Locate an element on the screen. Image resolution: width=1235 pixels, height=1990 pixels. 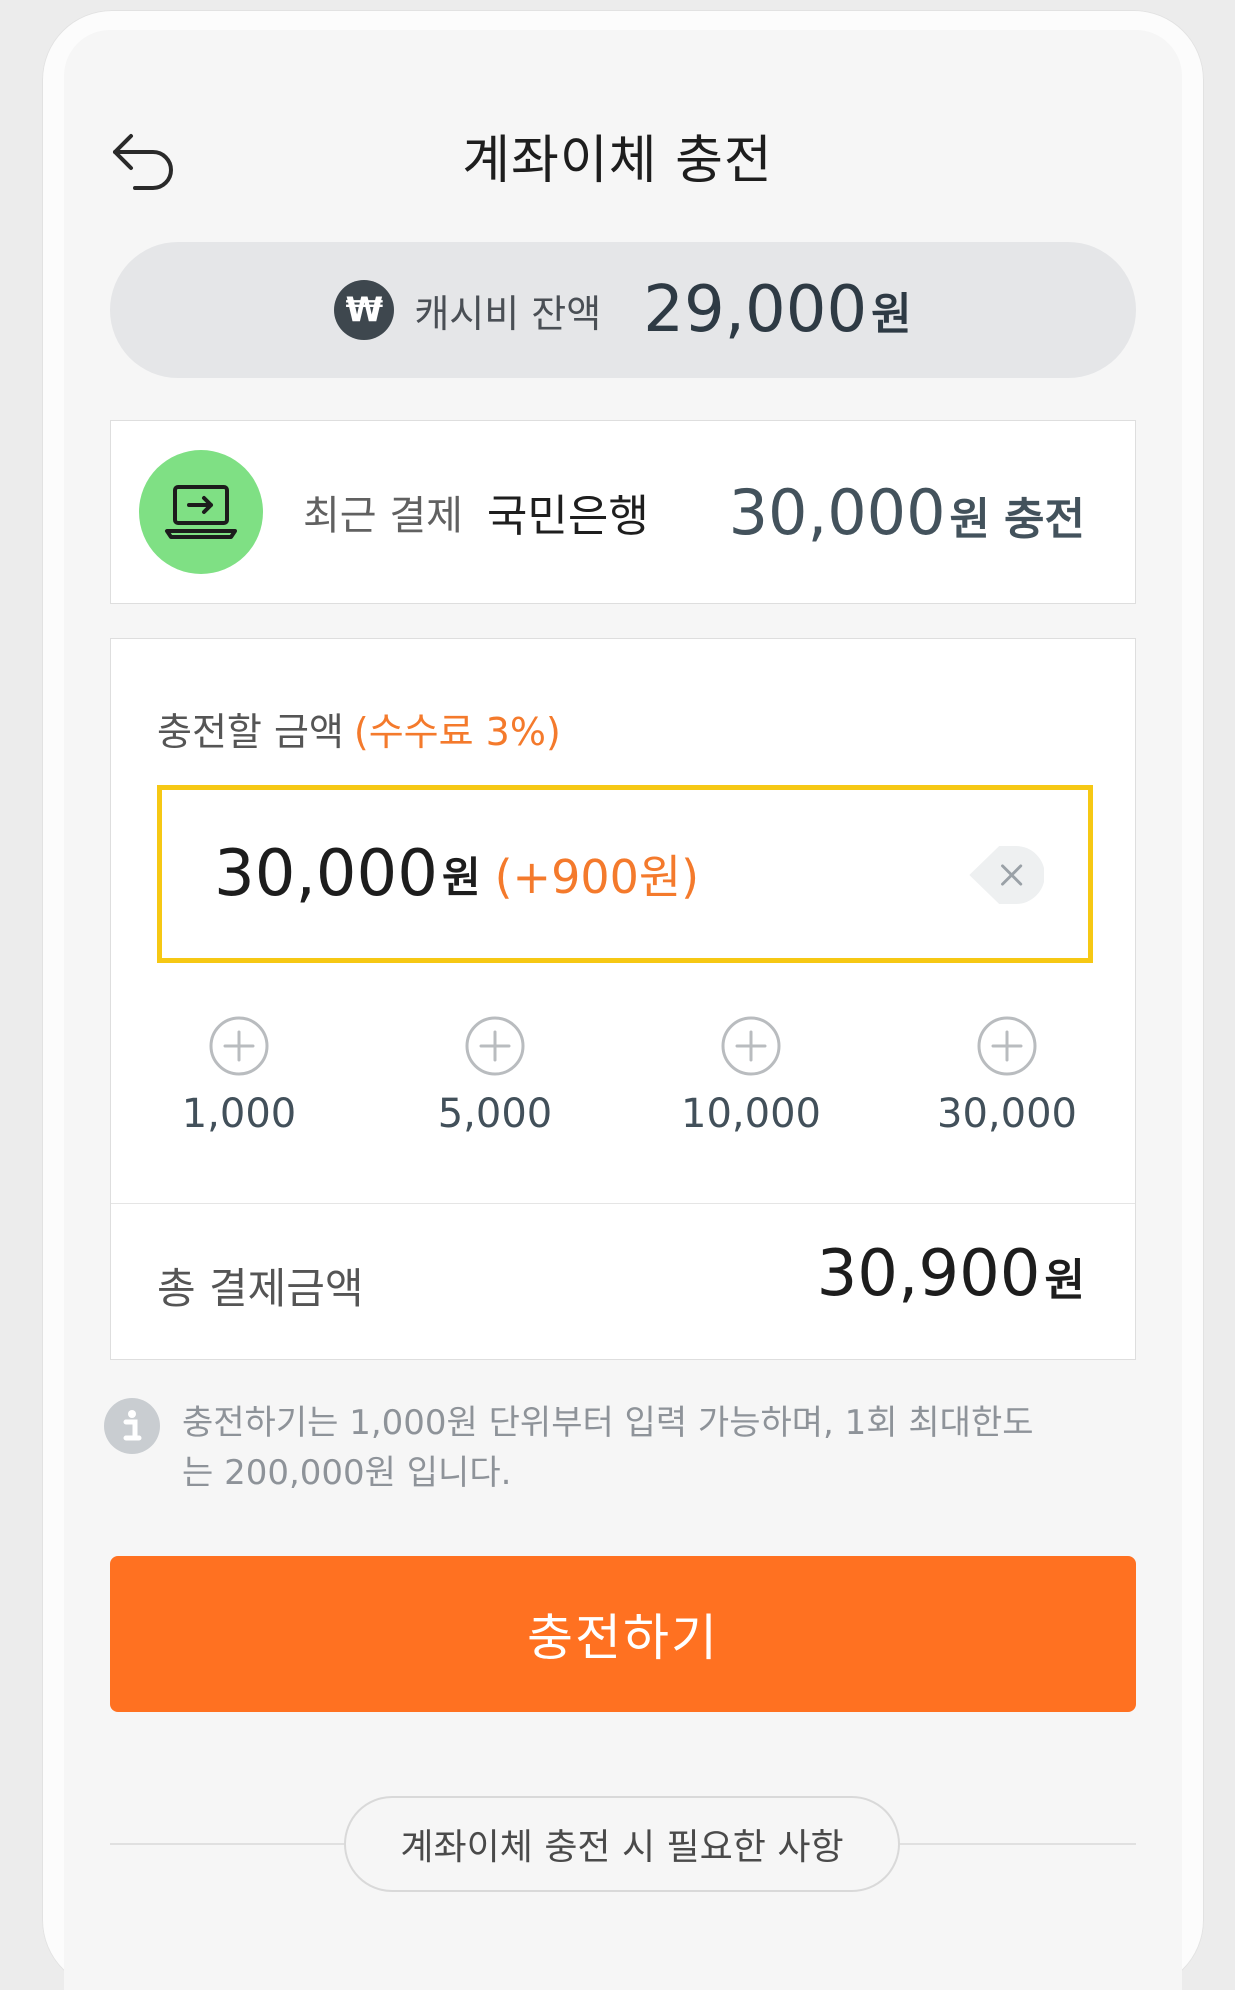
total-amount-unit: 원 is located at coordinates (1064, 1280).